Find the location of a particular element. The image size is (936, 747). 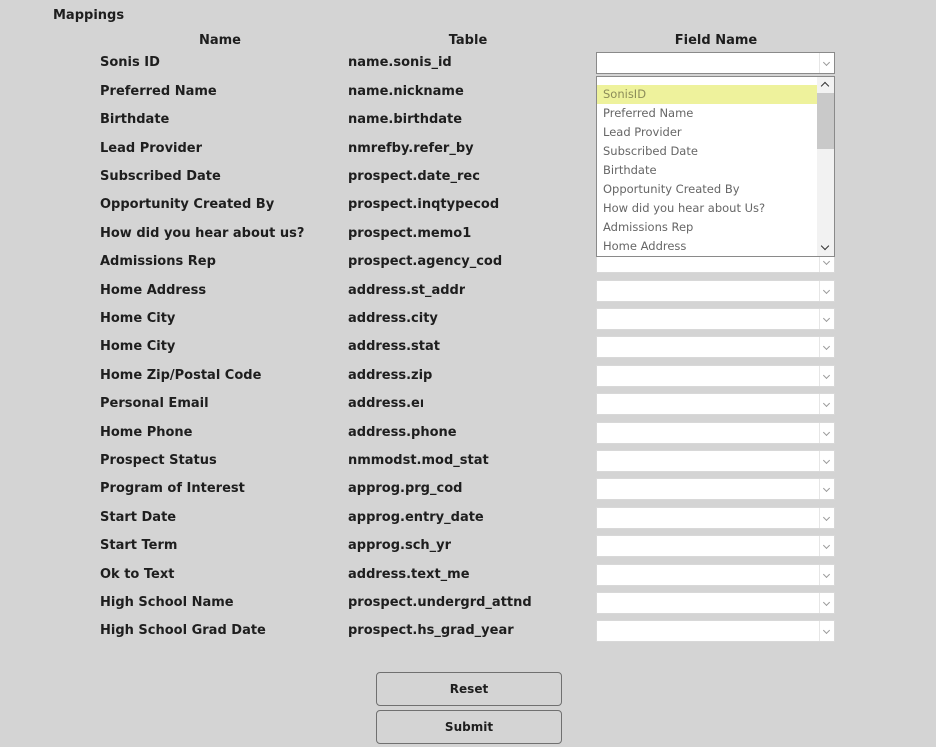

reset-button: Reset is located at coordinates (469, 689).